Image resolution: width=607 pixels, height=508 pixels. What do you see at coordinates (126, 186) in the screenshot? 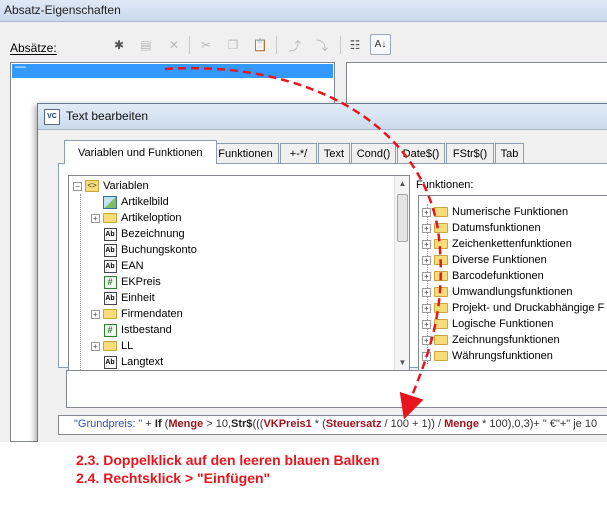
I see `tree-item-label: Variablen` at bounding box center [126, 186].